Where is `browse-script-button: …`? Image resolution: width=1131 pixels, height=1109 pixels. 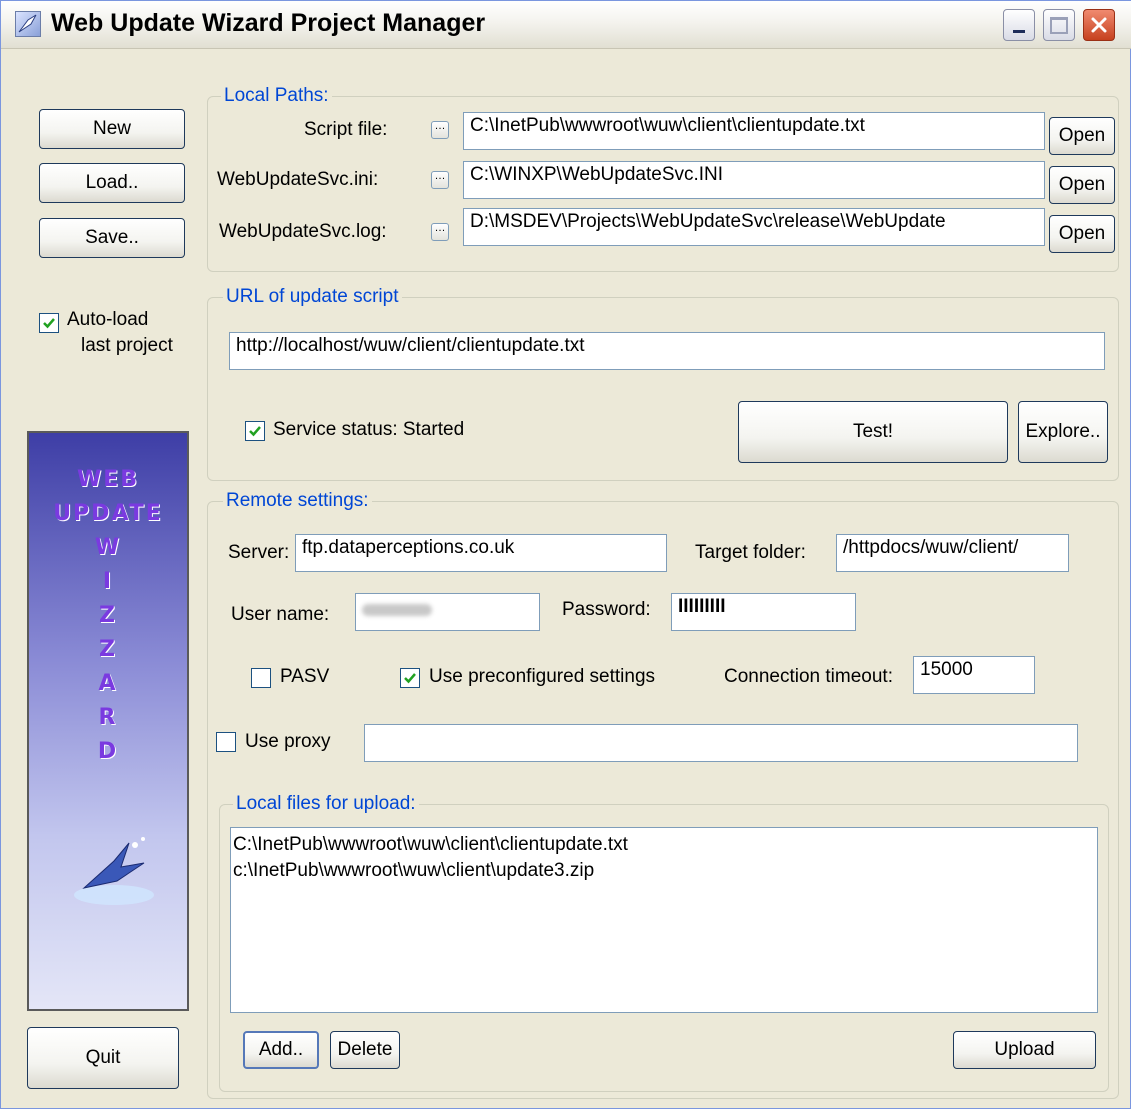
browse-script-button: … is located at coordinates (440, 130).